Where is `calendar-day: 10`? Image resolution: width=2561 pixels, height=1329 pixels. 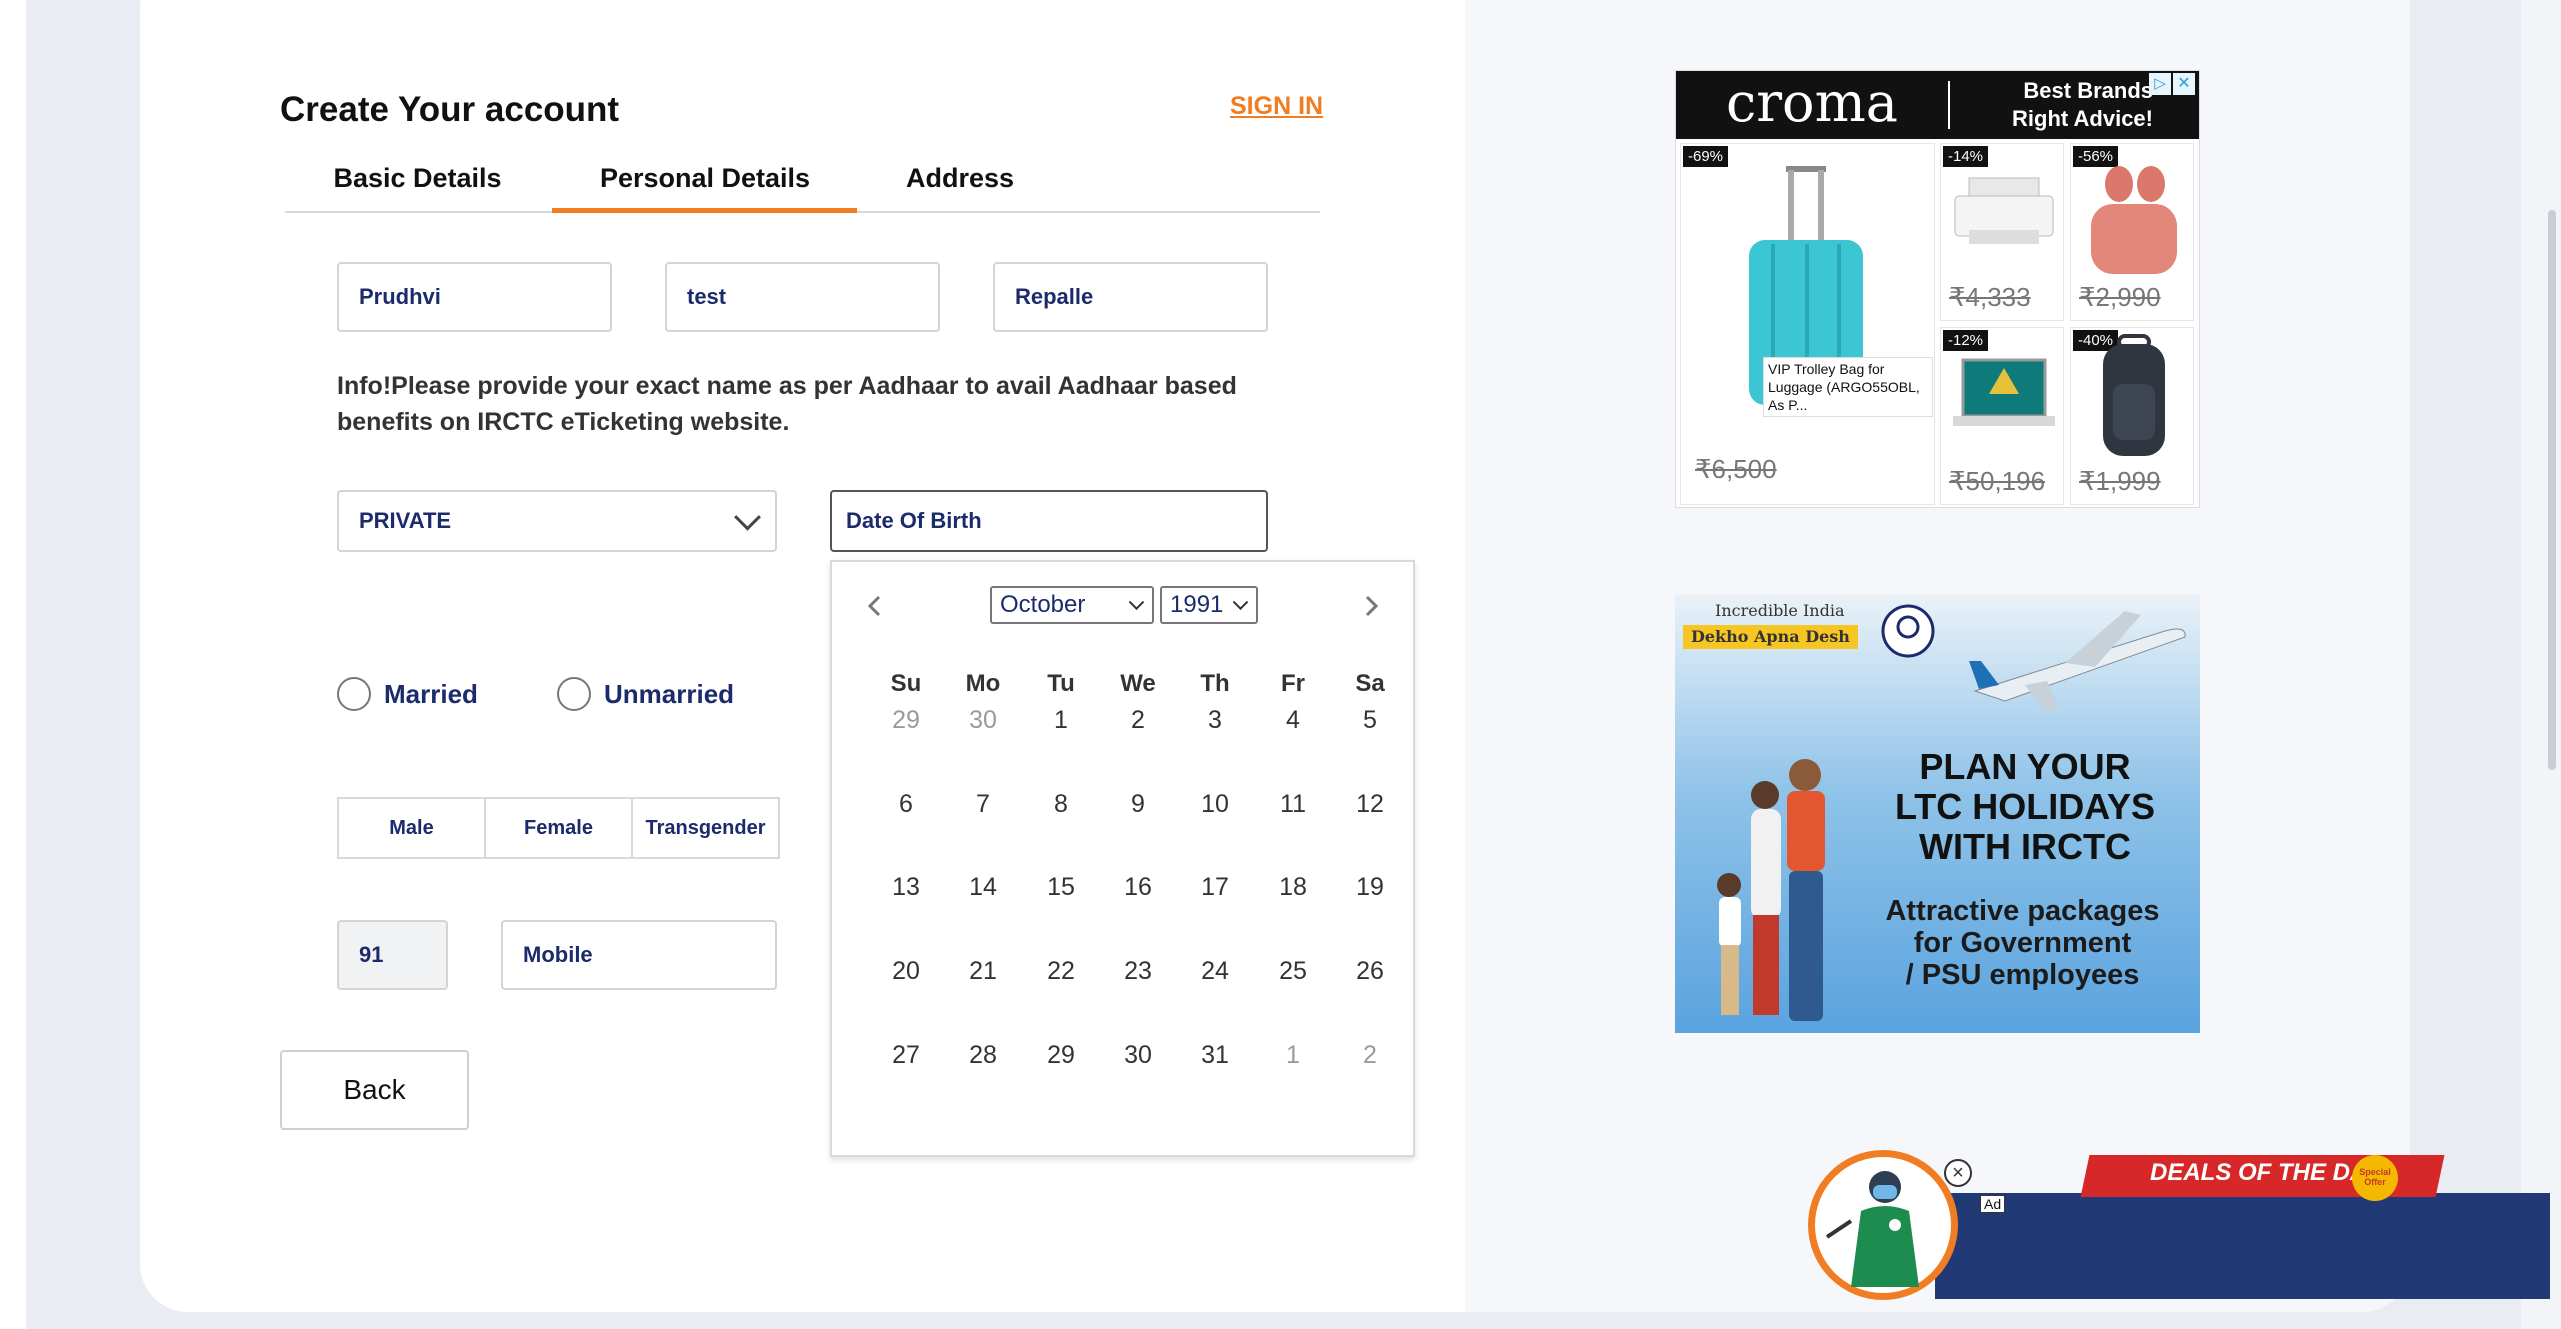
calendar-day: 10 is located at coordinates (1215, 804).